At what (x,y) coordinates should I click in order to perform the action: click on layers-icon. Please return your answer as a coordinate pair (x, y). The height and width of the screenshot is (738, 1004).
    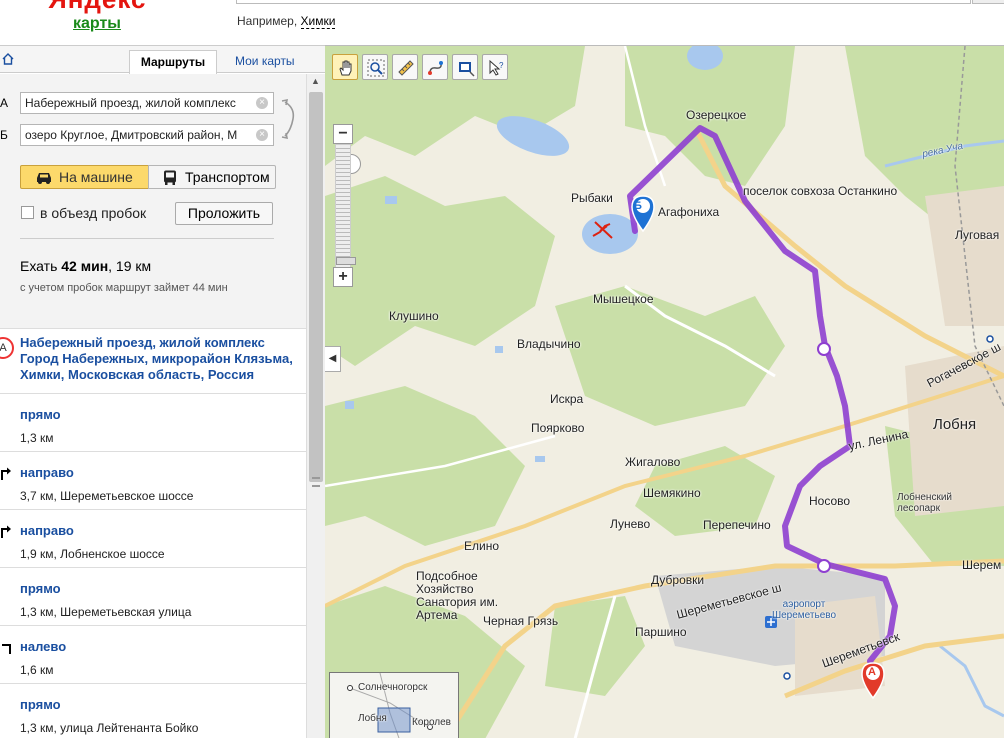
    Looking at the image, I should click on (467, 69).